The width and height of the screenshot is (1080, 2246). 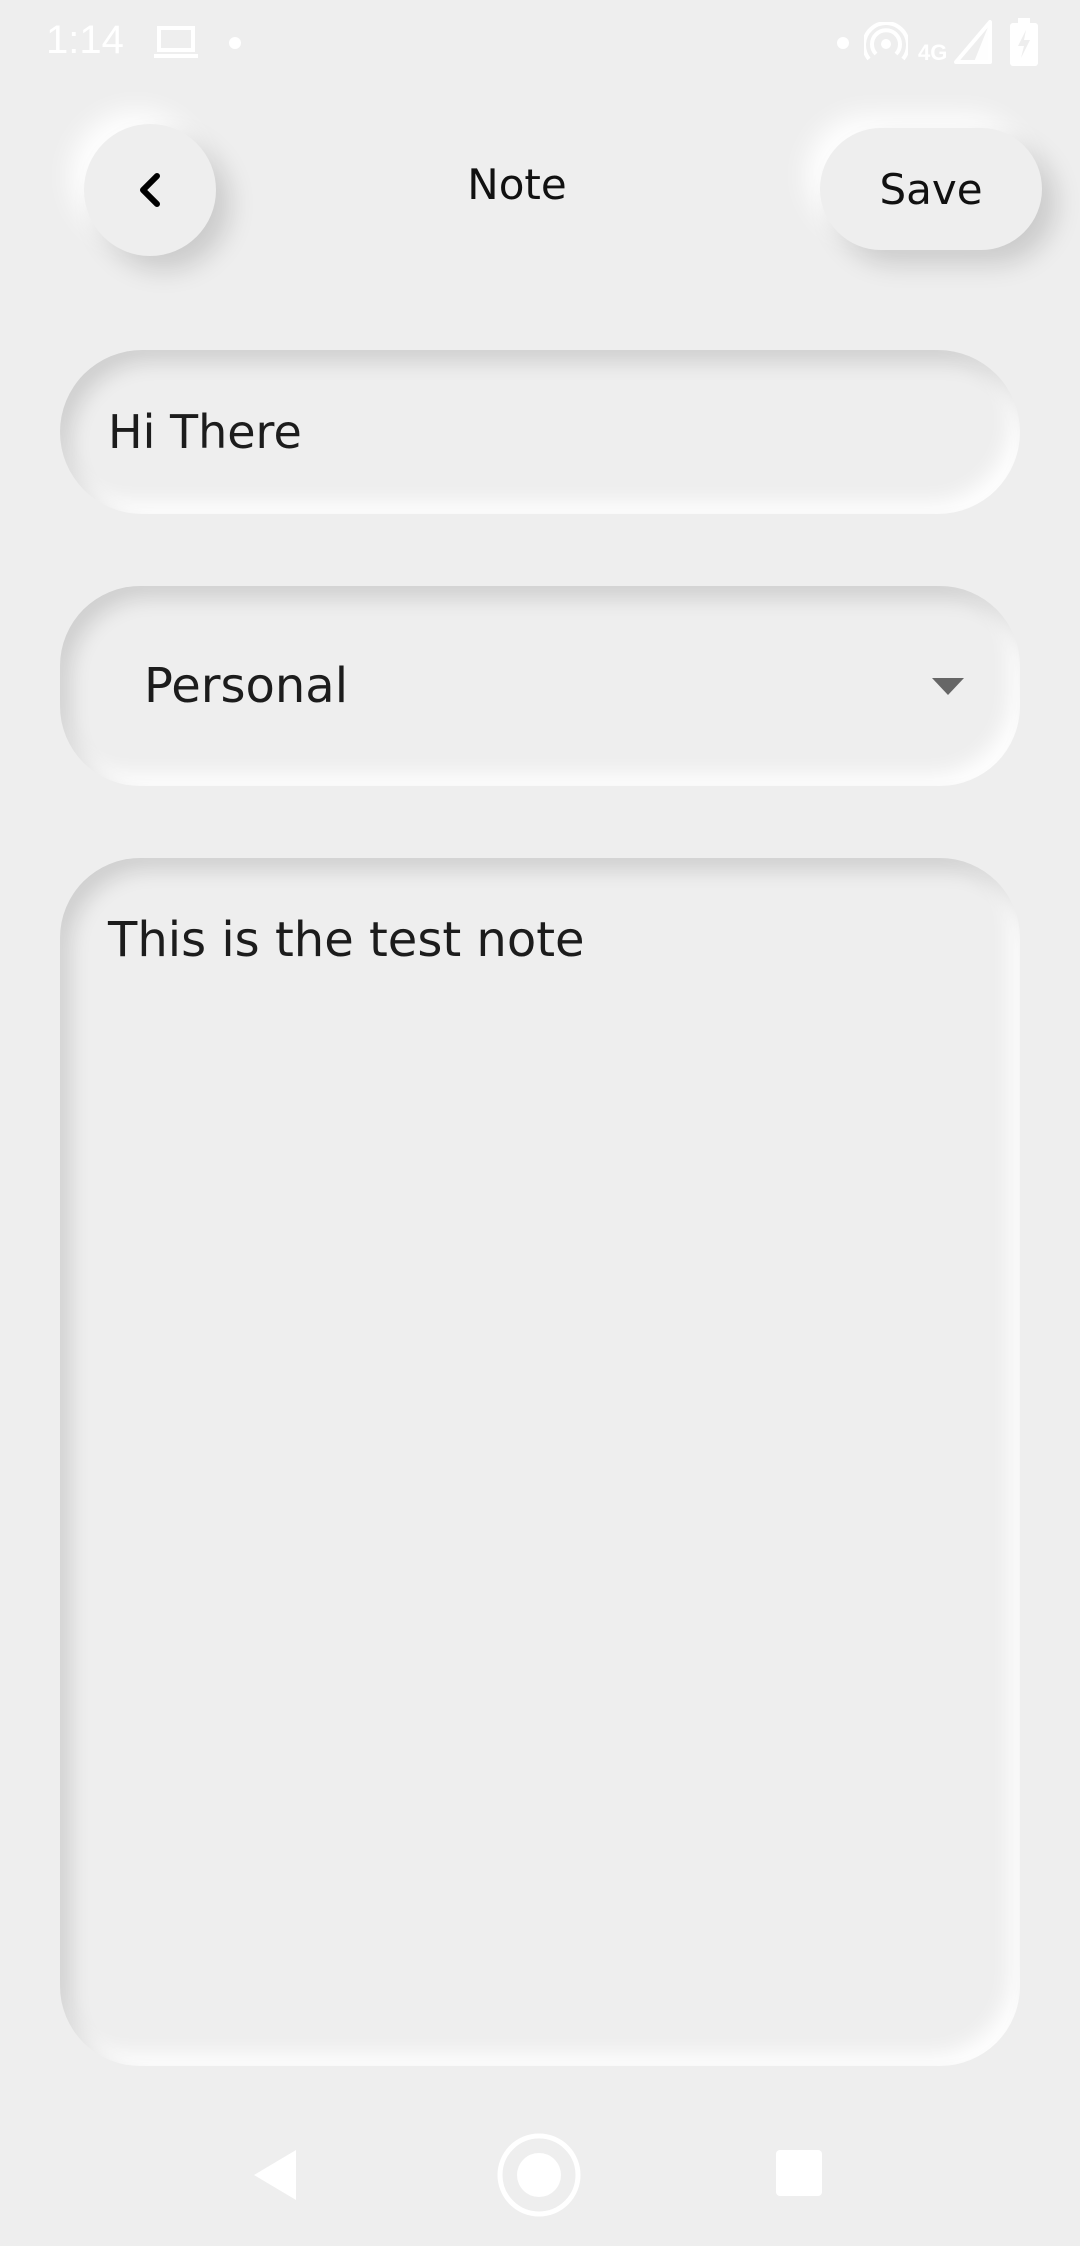 I want to click on save-button: Save, so click(x=931, y=189).